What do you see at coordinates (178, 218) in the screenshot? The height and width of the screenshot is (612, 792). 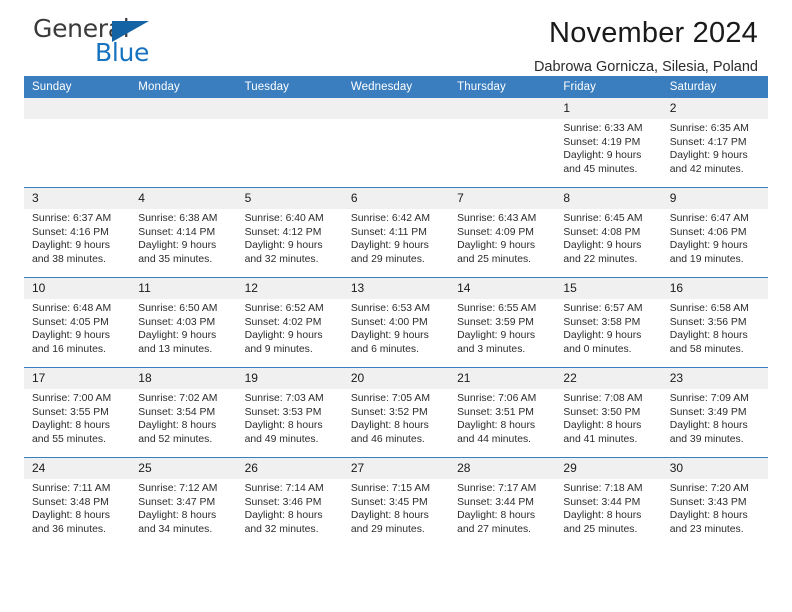 I see `sunrise-text: Sunrise: 6:38 AM` at bounding box center [178, 218].